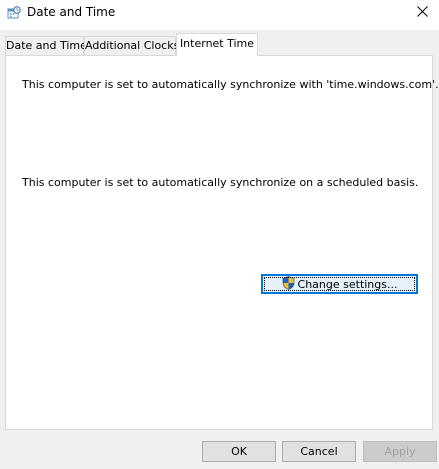 This screenshot has width=439, height=469. Describe the element at coordinates (319, 451) in the screenshot. I see `cancel-button: Cancel` at that location.